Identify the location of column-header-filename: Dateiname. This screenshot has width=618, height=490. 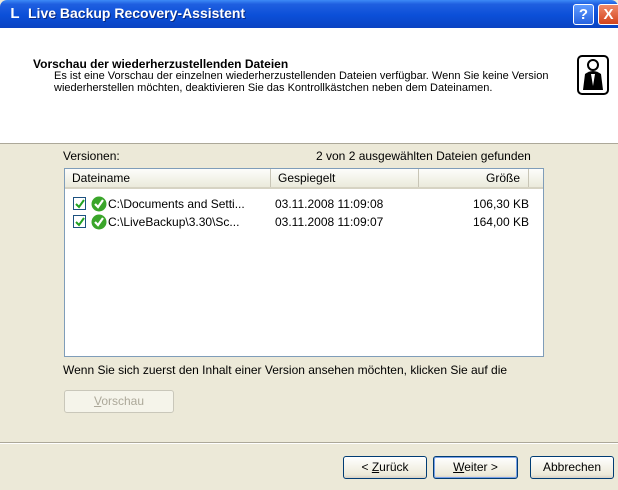
(168, 178).